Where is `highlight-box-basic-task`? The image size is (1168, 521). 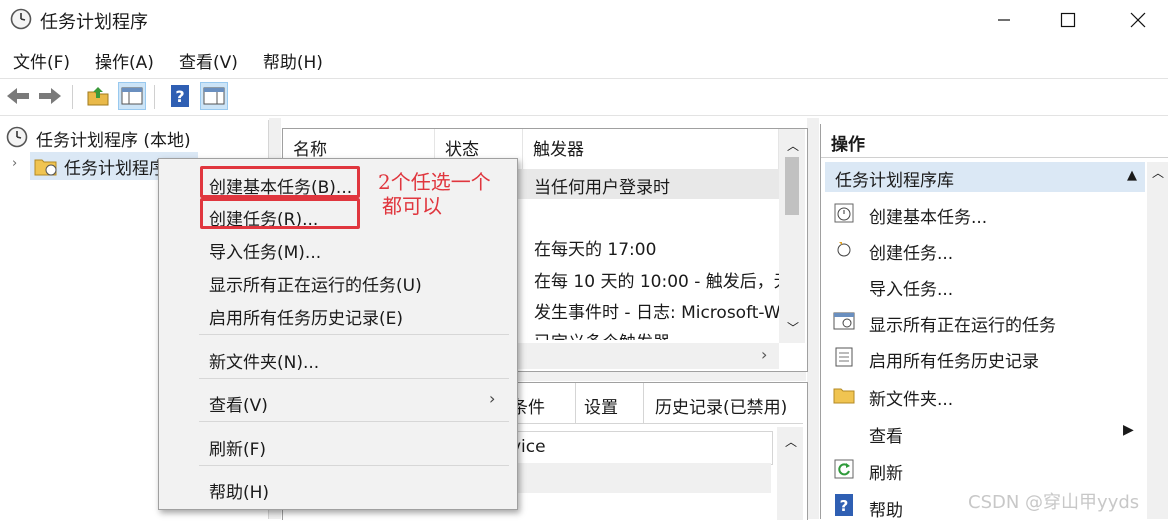 highlight-box-basic-task is located at coordinates (280, 182).